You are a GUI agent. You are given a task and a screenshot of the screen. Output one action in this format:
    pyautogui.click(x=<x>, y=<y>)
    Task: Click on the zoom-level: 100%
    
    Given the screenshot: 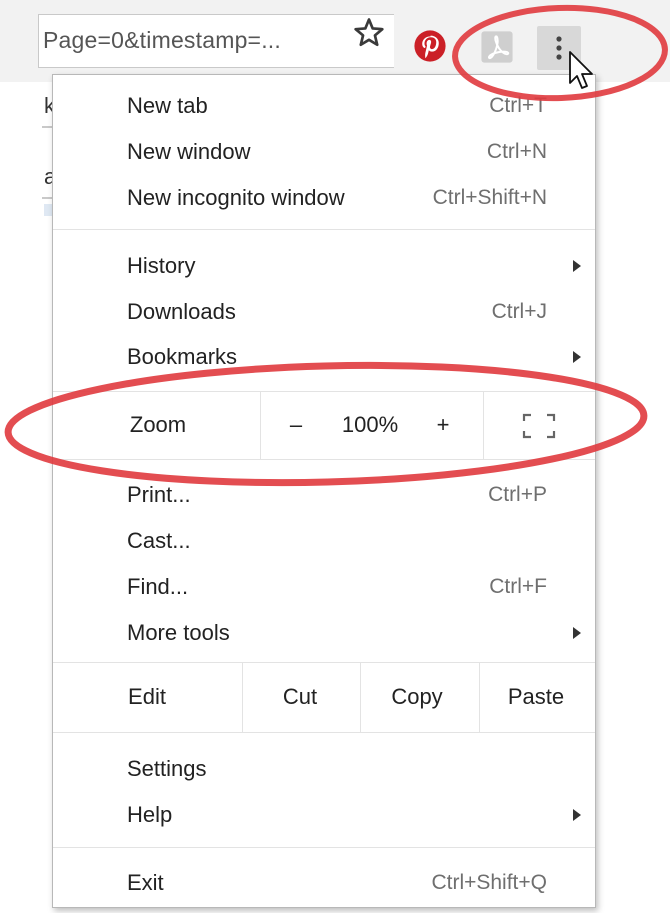 What is the action you would take?
    pyautogui.click(x=370, y=424)
    